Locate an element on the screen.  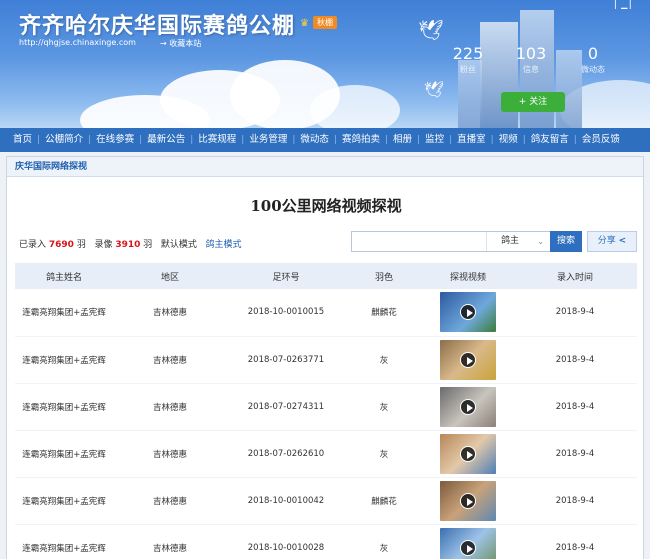
col-header-owner: 鸽主姓名 is located at coordinates (64, 276).